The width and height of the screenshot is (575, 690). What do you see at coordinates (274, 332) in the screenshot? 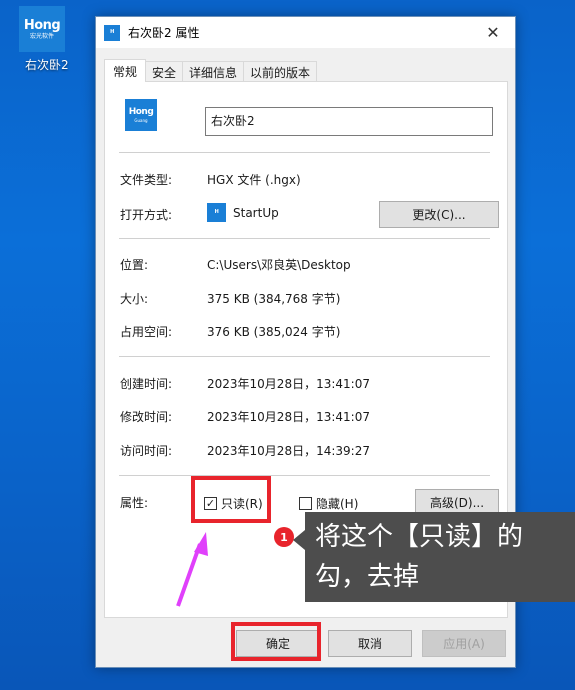
I see `disk-size-value: 376 KB (385,024 字节)` at bounding box center [274, 332].